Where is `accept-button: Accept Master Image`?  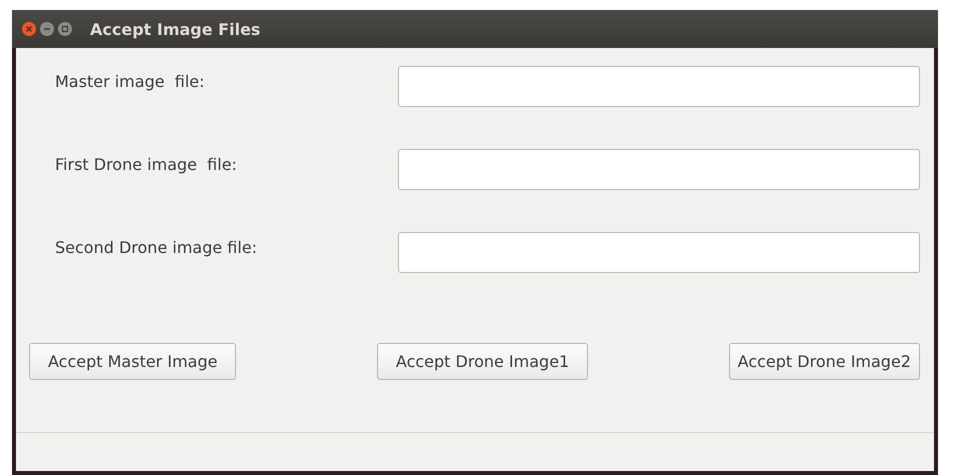
accept-button: Accept Master Image is located at coordinates (132, 361).